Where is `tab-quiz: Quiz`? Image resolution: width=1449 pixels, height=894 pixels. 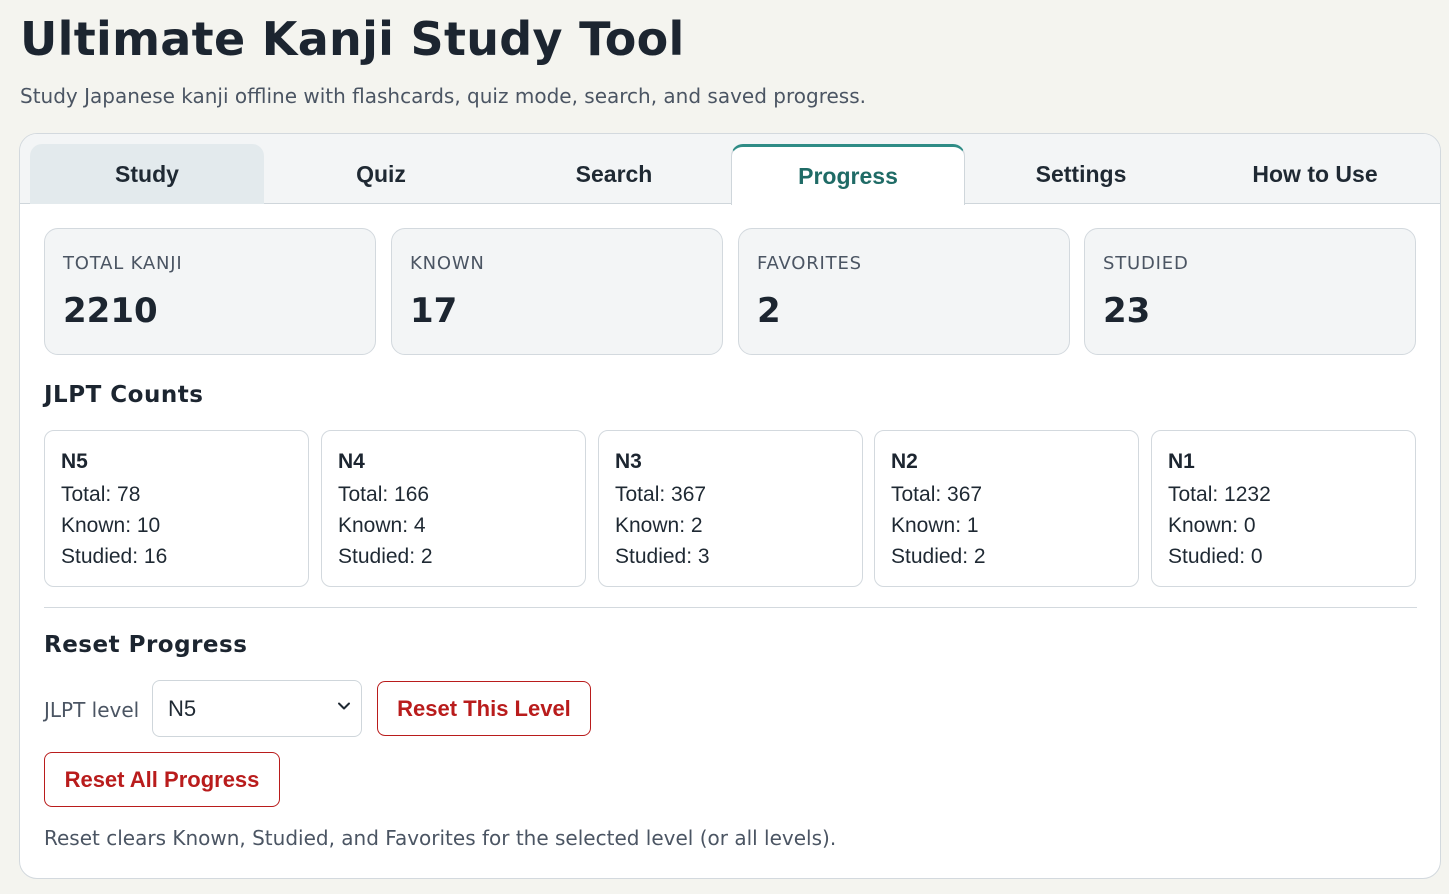 tab-quiz: Quiz is located at coordinates (381, 174).